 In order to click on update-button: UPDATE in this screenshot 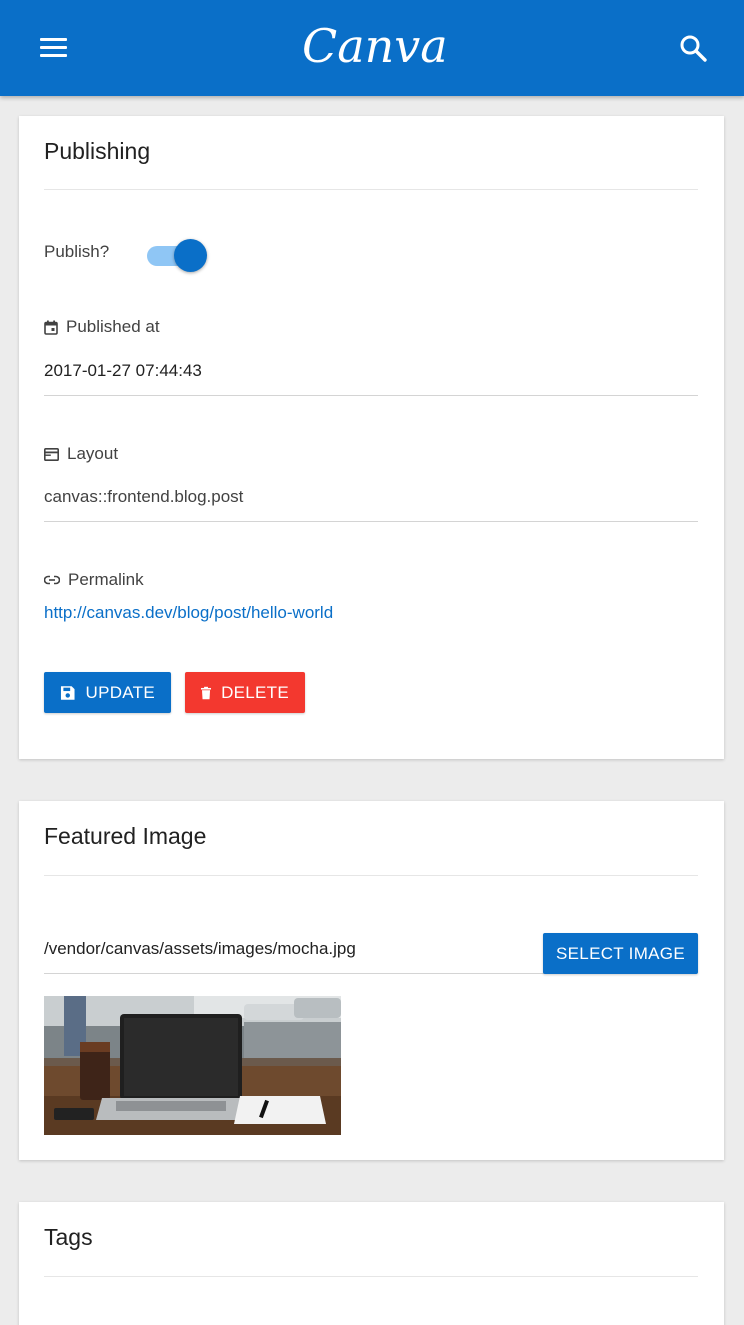, I will do `click(107, 692)`.